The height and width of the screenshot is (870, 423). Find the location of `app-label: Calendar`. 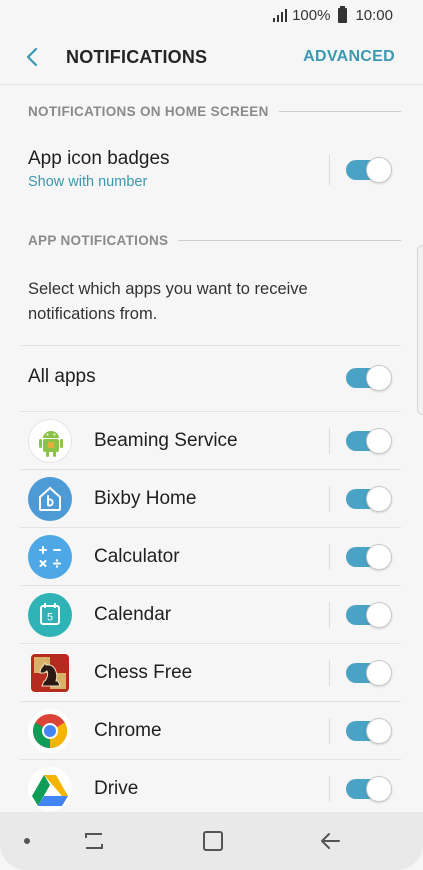

app-label: Calendar is located at coordinates (133, 614).